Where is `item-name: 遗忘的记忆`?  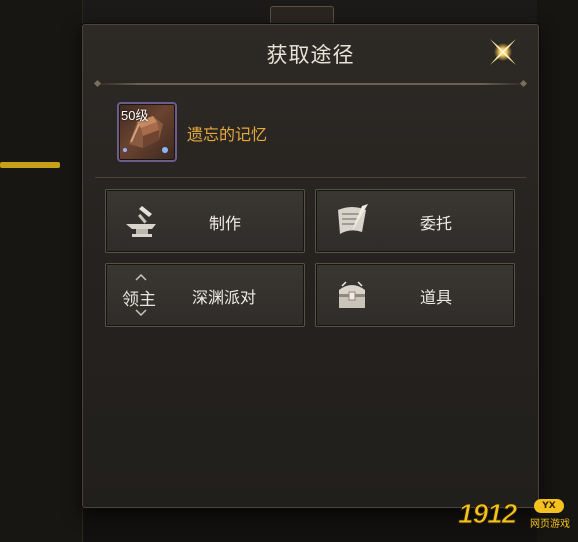
item-name: 遗忘的记忆 is located at coordinates (227, 134).